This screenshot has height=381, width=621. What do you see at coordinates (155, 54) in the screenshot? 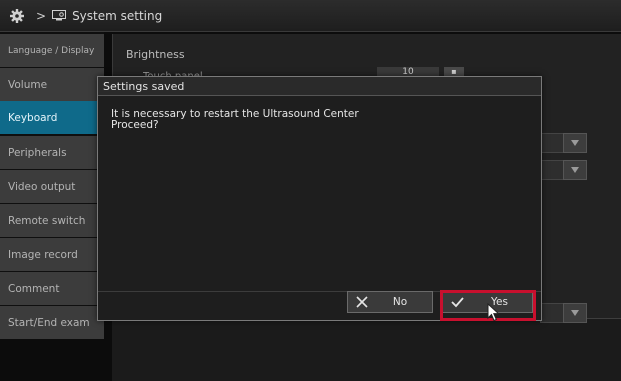
I see `brightness-label: Brightness` at bounding box center [155, 54].